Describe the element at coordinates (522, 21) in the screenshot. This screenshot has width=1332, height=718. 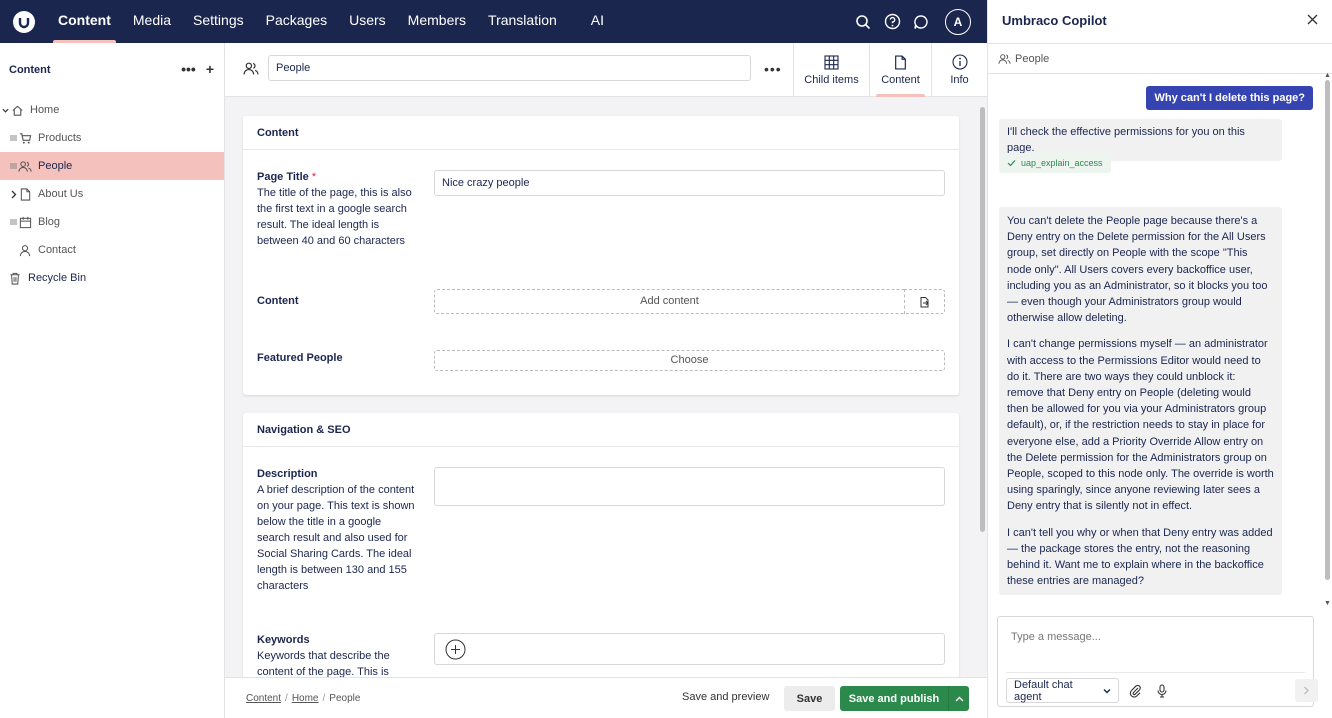
I see `nav-translation: Translation` at that location.